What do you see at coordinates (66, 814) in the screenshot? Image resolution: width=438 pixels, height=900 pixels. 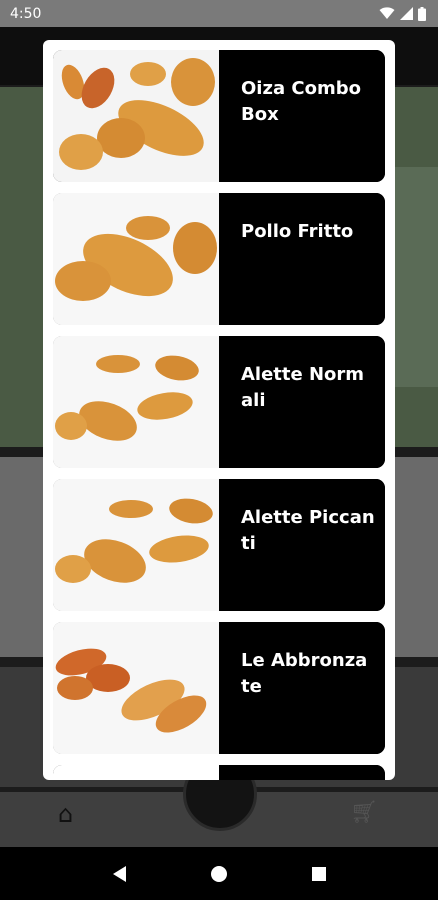 I see `bg-home-icon: ⌂` at bounding box center [66, 814].